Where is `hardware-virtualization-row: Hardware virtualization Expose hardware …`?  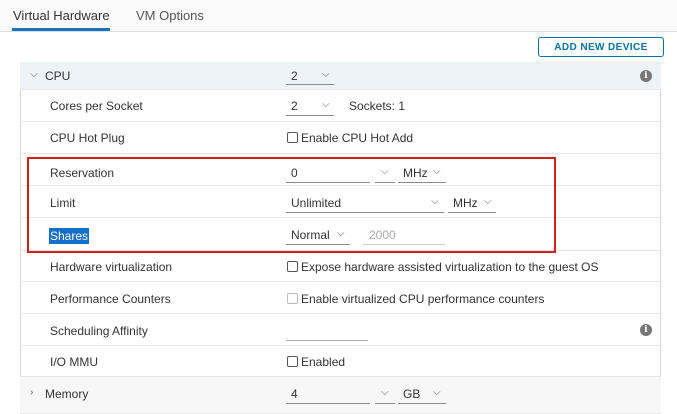 hardware-virtualization-row: Hardware virtualization Expose hardware … is located at coordinates (340, 266).